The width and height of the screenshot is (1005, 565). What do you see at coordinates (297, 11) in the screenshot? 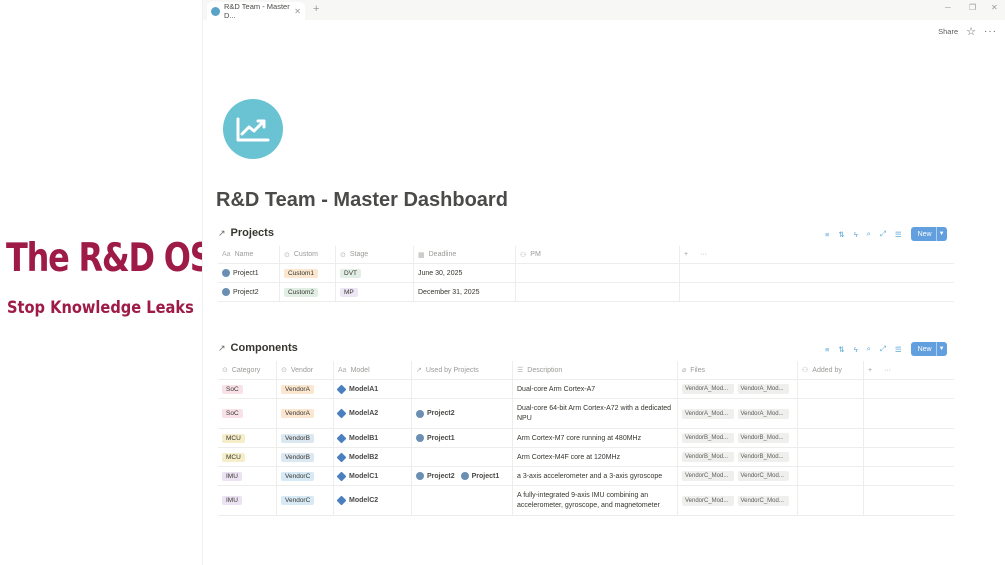
I see `close-tab-icon: ✕` at bounding box center [297, 11].